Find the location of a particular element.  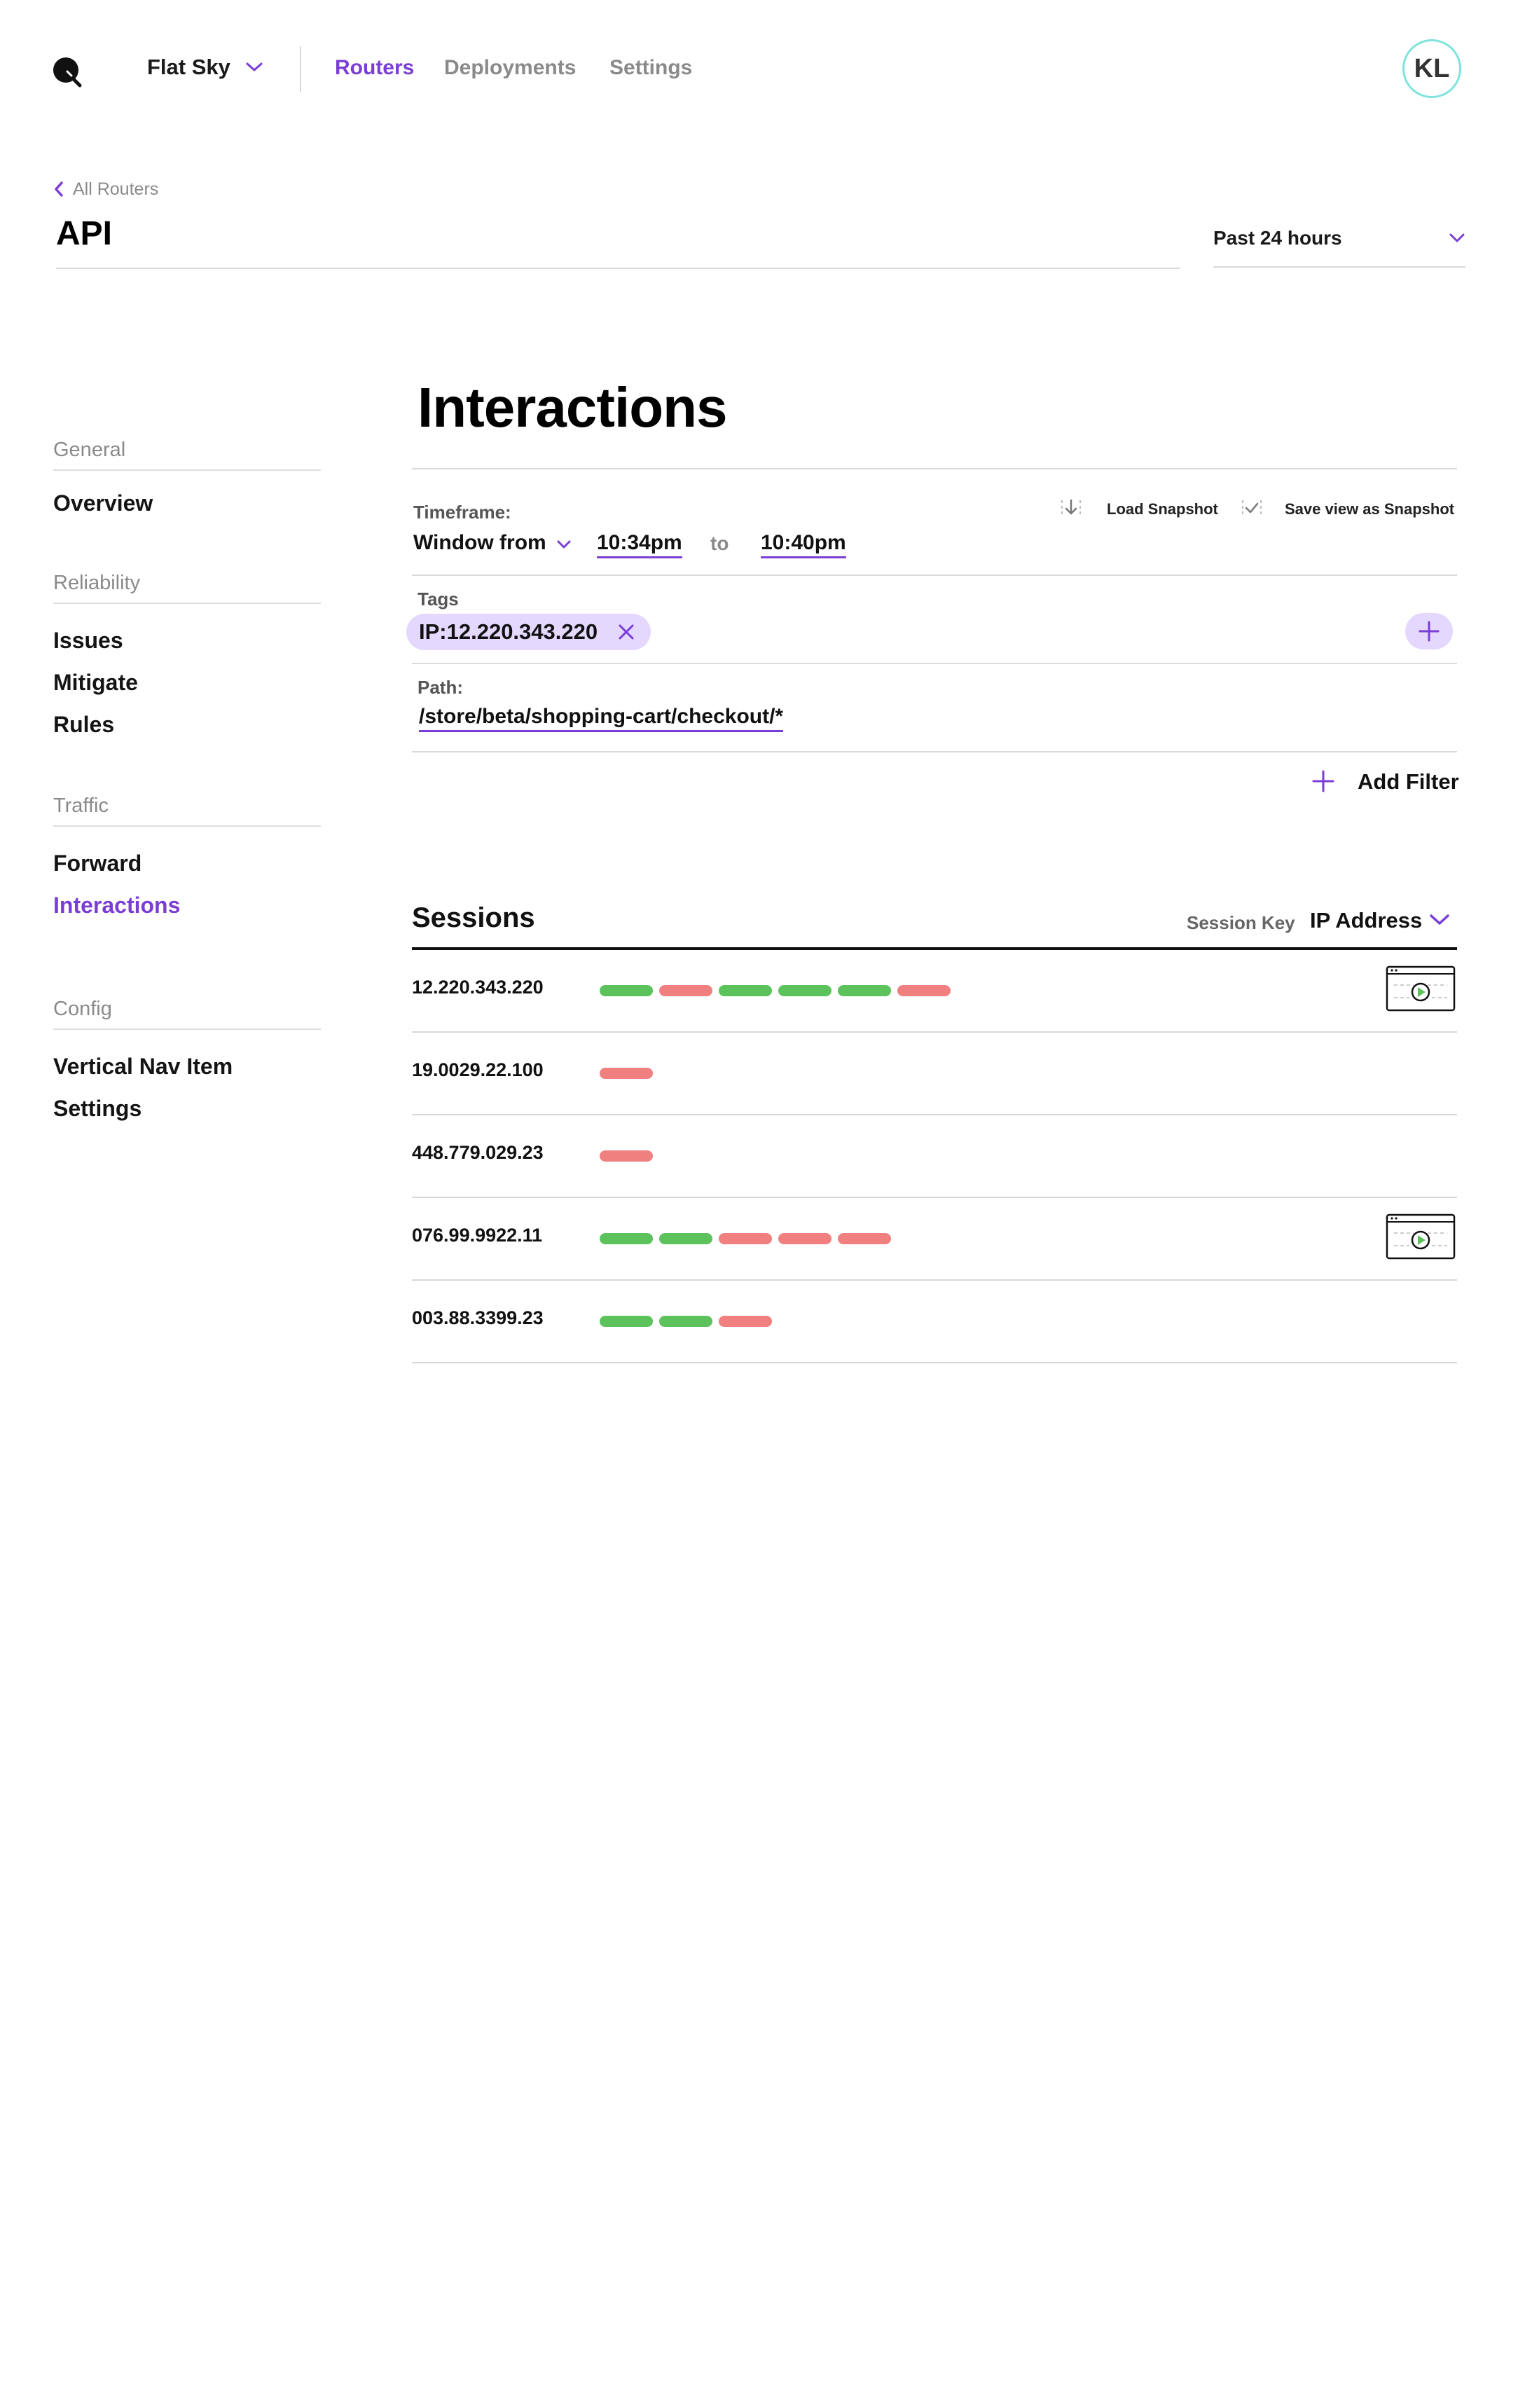

sidebar-item-vertical-nav-item: Vertical Nav Item is located at coordinates (143, 1067).